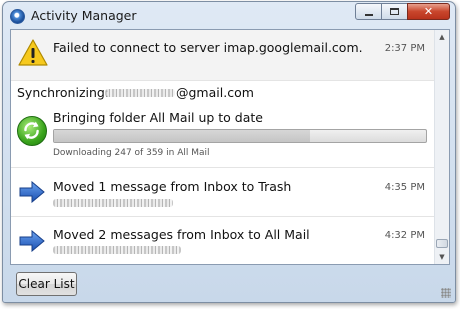 This screenshot has height=309, width=460. Describe the element at coordinates (131, 153) in the screenshot. I see `activity-status: Downloading 247 of 359 in All Mail` at that location.